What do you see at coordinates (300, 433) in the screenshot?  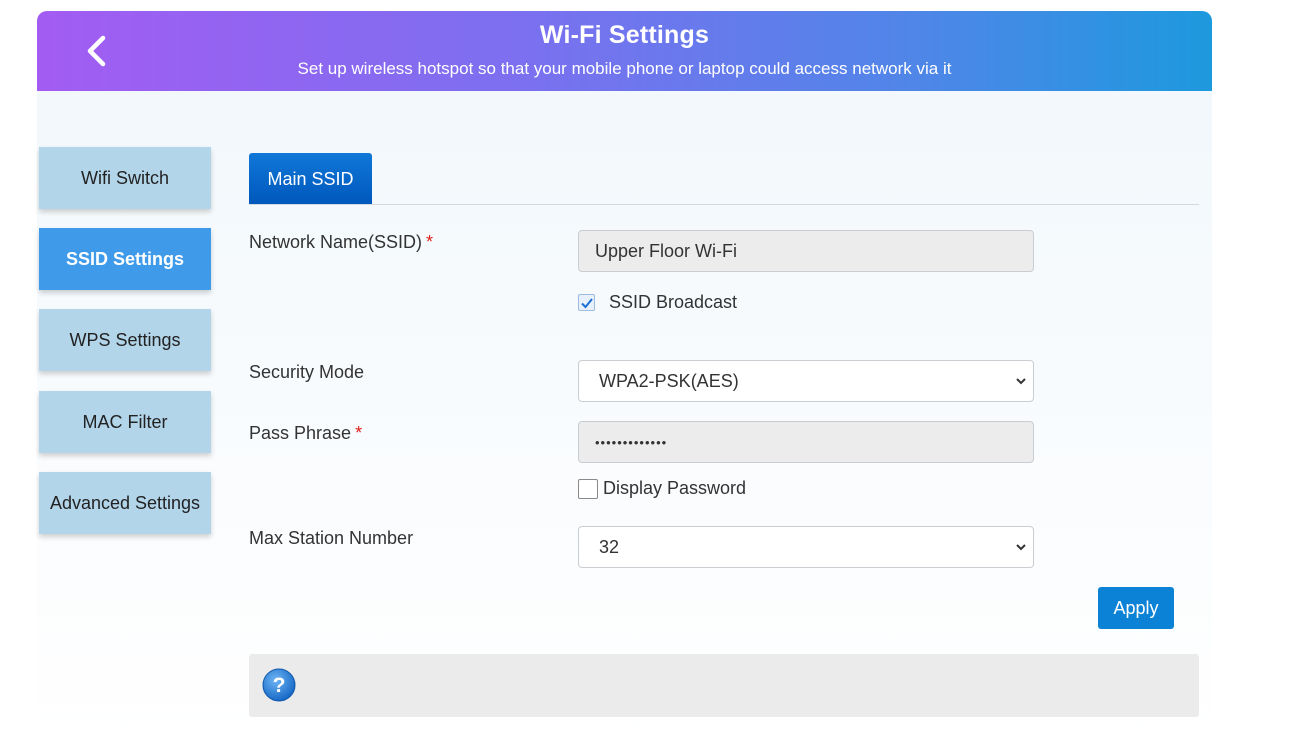 I see `pass-phrase-label-text: Pass Phrase` at bounding box center [300, 433].